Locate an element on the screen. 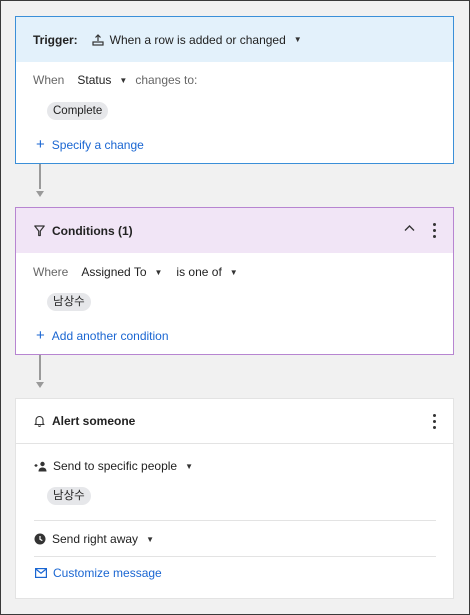 The image size is (470, 615). customize-message-link: Customize message is located at coordinates (98, 573).